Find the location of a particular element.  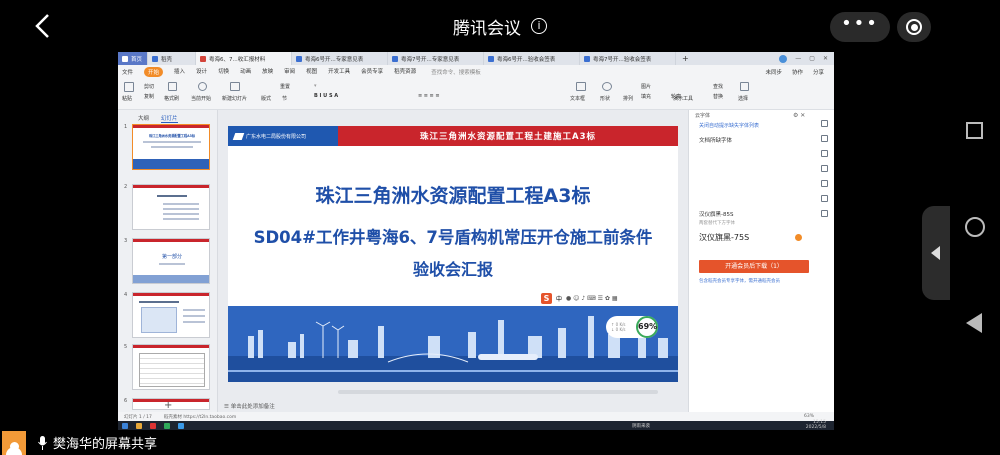

memory-percent: 69% is located at coordinates (647, 327).